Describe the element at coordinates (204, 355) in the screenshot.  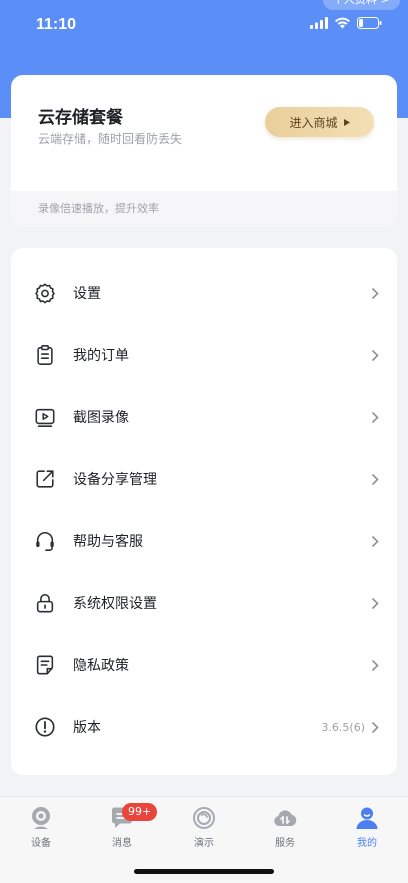
I see `menu-item-orders: 我的订单` at that location.